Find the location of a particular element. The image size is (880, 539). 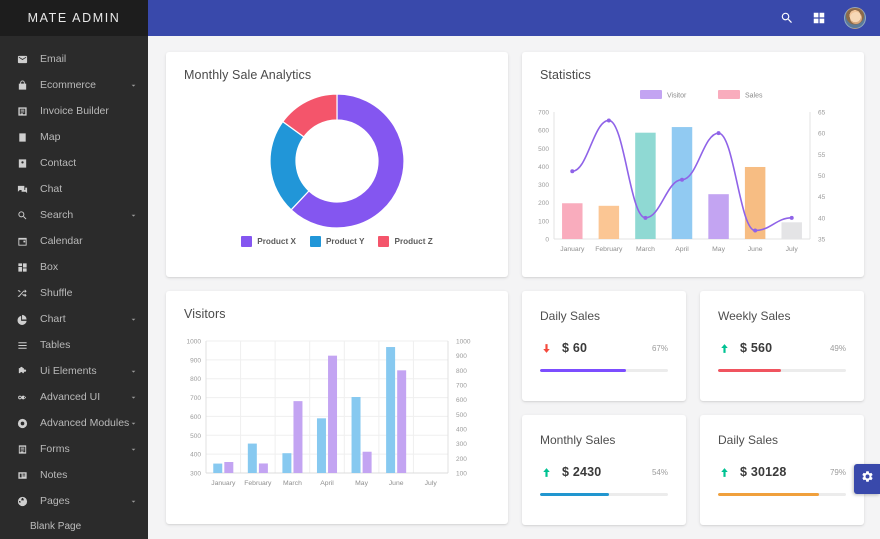

stats-bar-may is located at coordinates (718, 216).